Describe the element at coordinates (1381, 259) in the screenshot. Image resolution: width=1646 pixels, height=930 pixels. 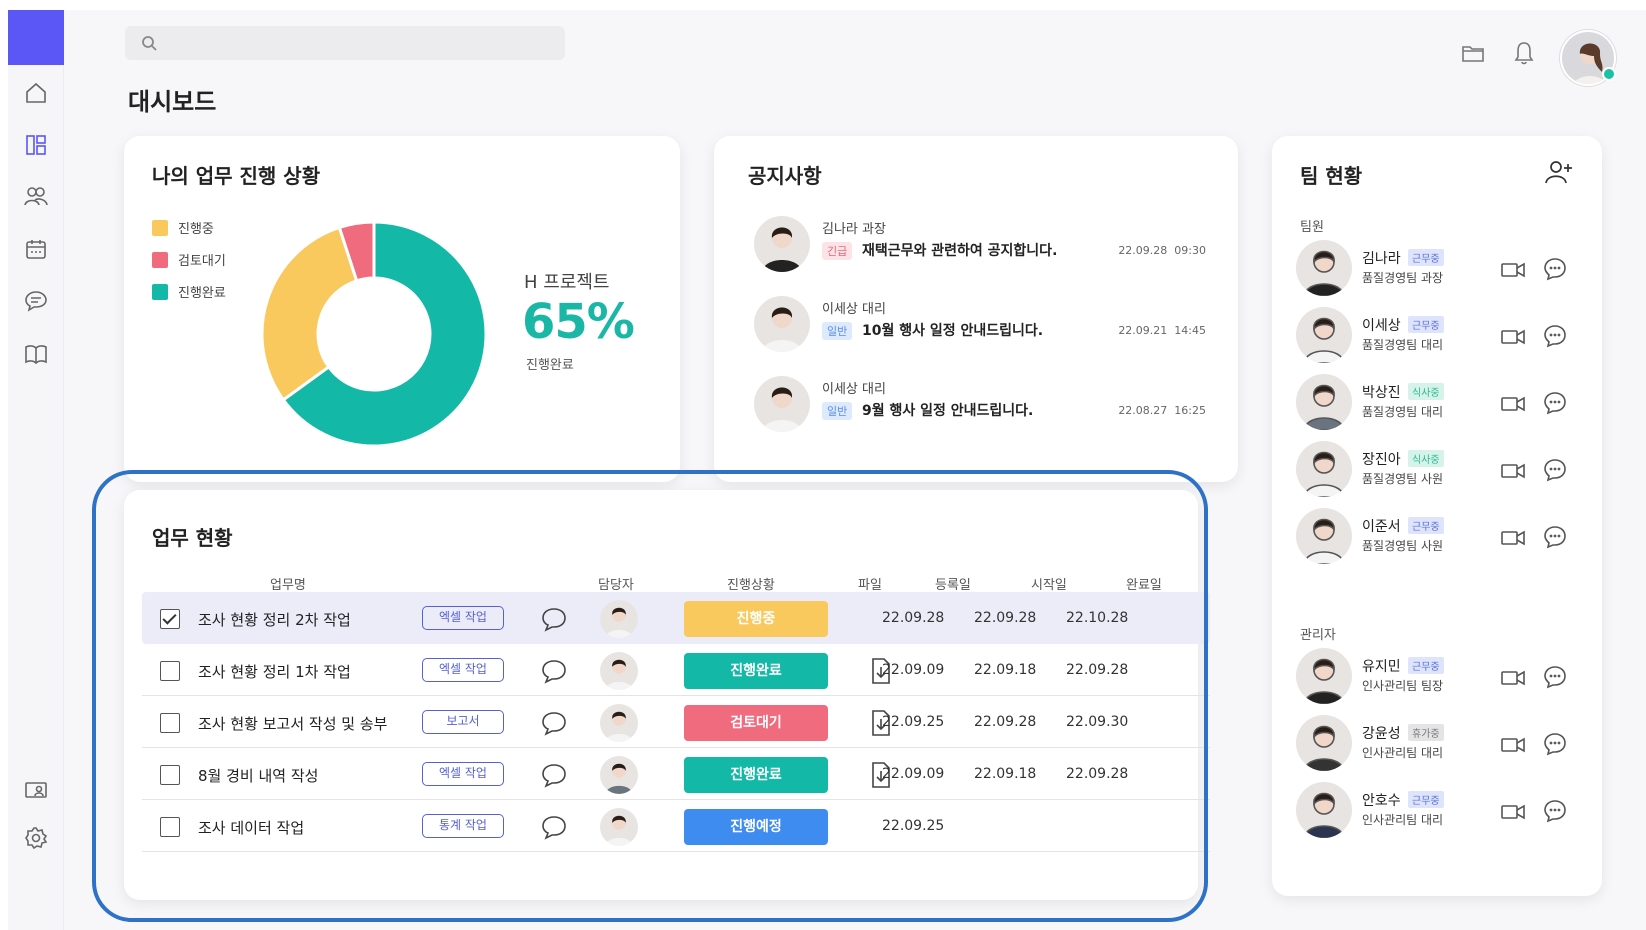
I see `member-name: 김나라` at that location.